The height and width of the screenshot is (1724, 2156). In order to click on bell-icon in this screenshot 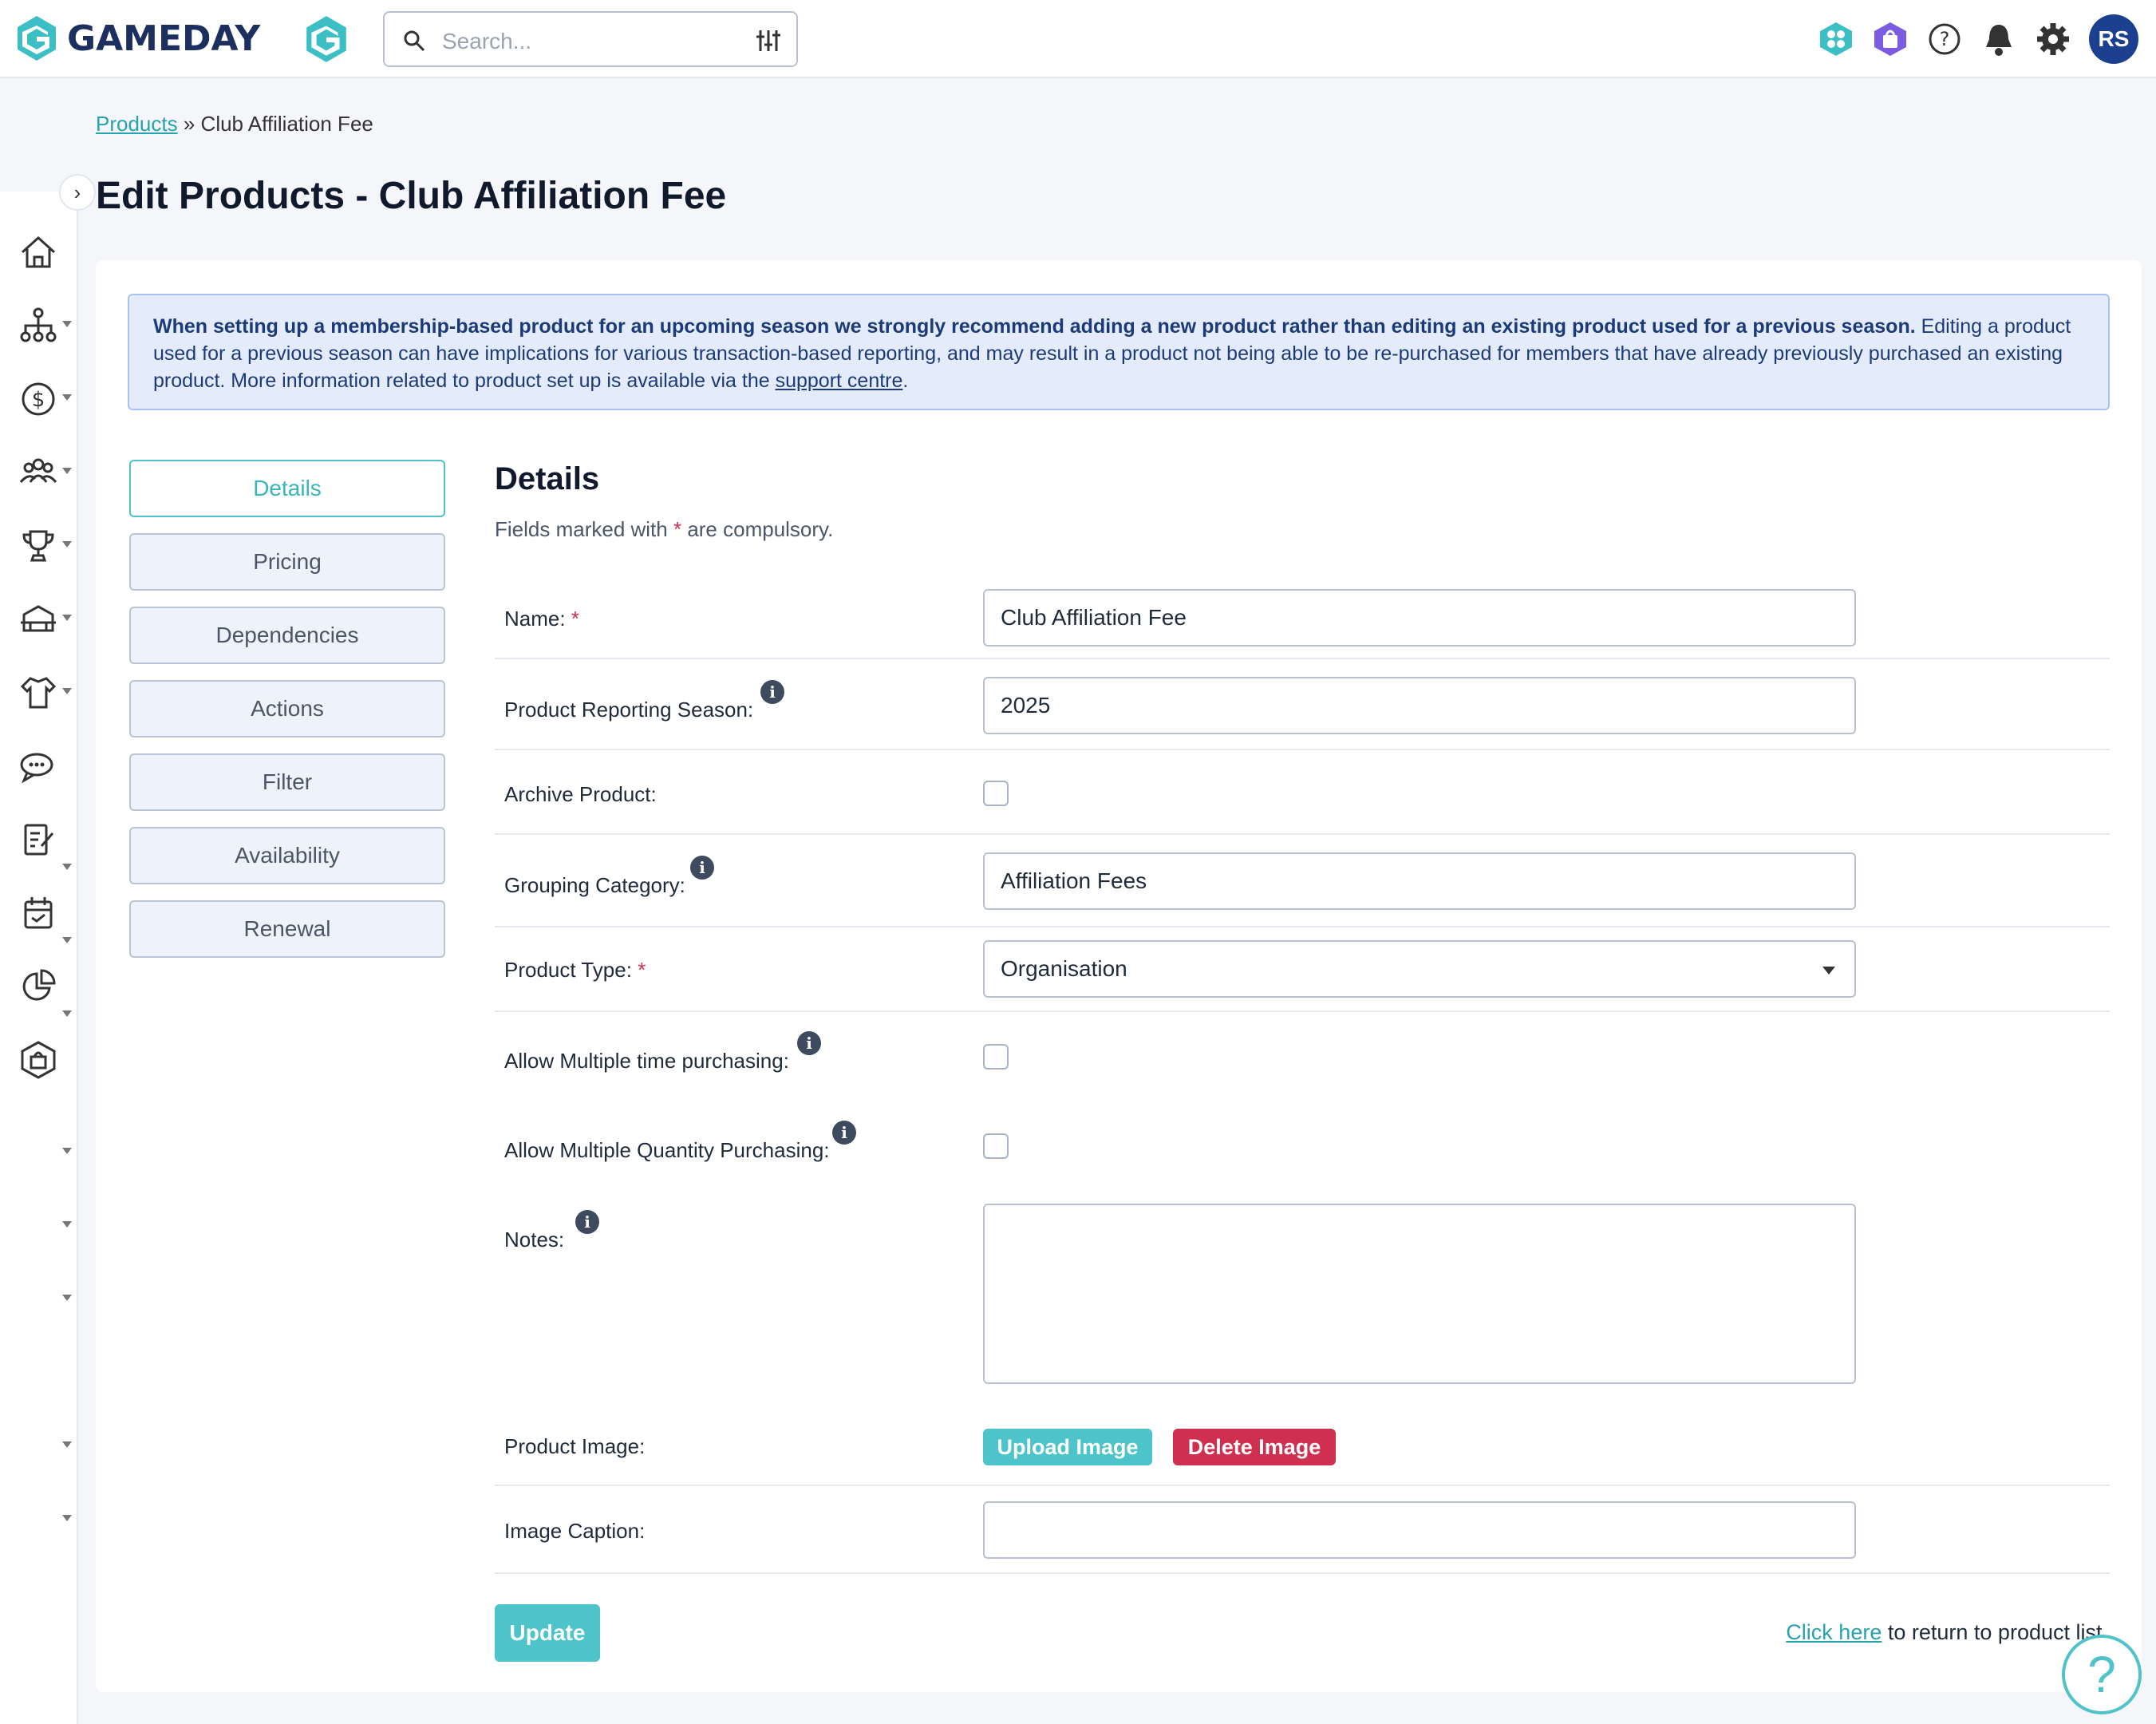, I will do `click(1998, 39)`.